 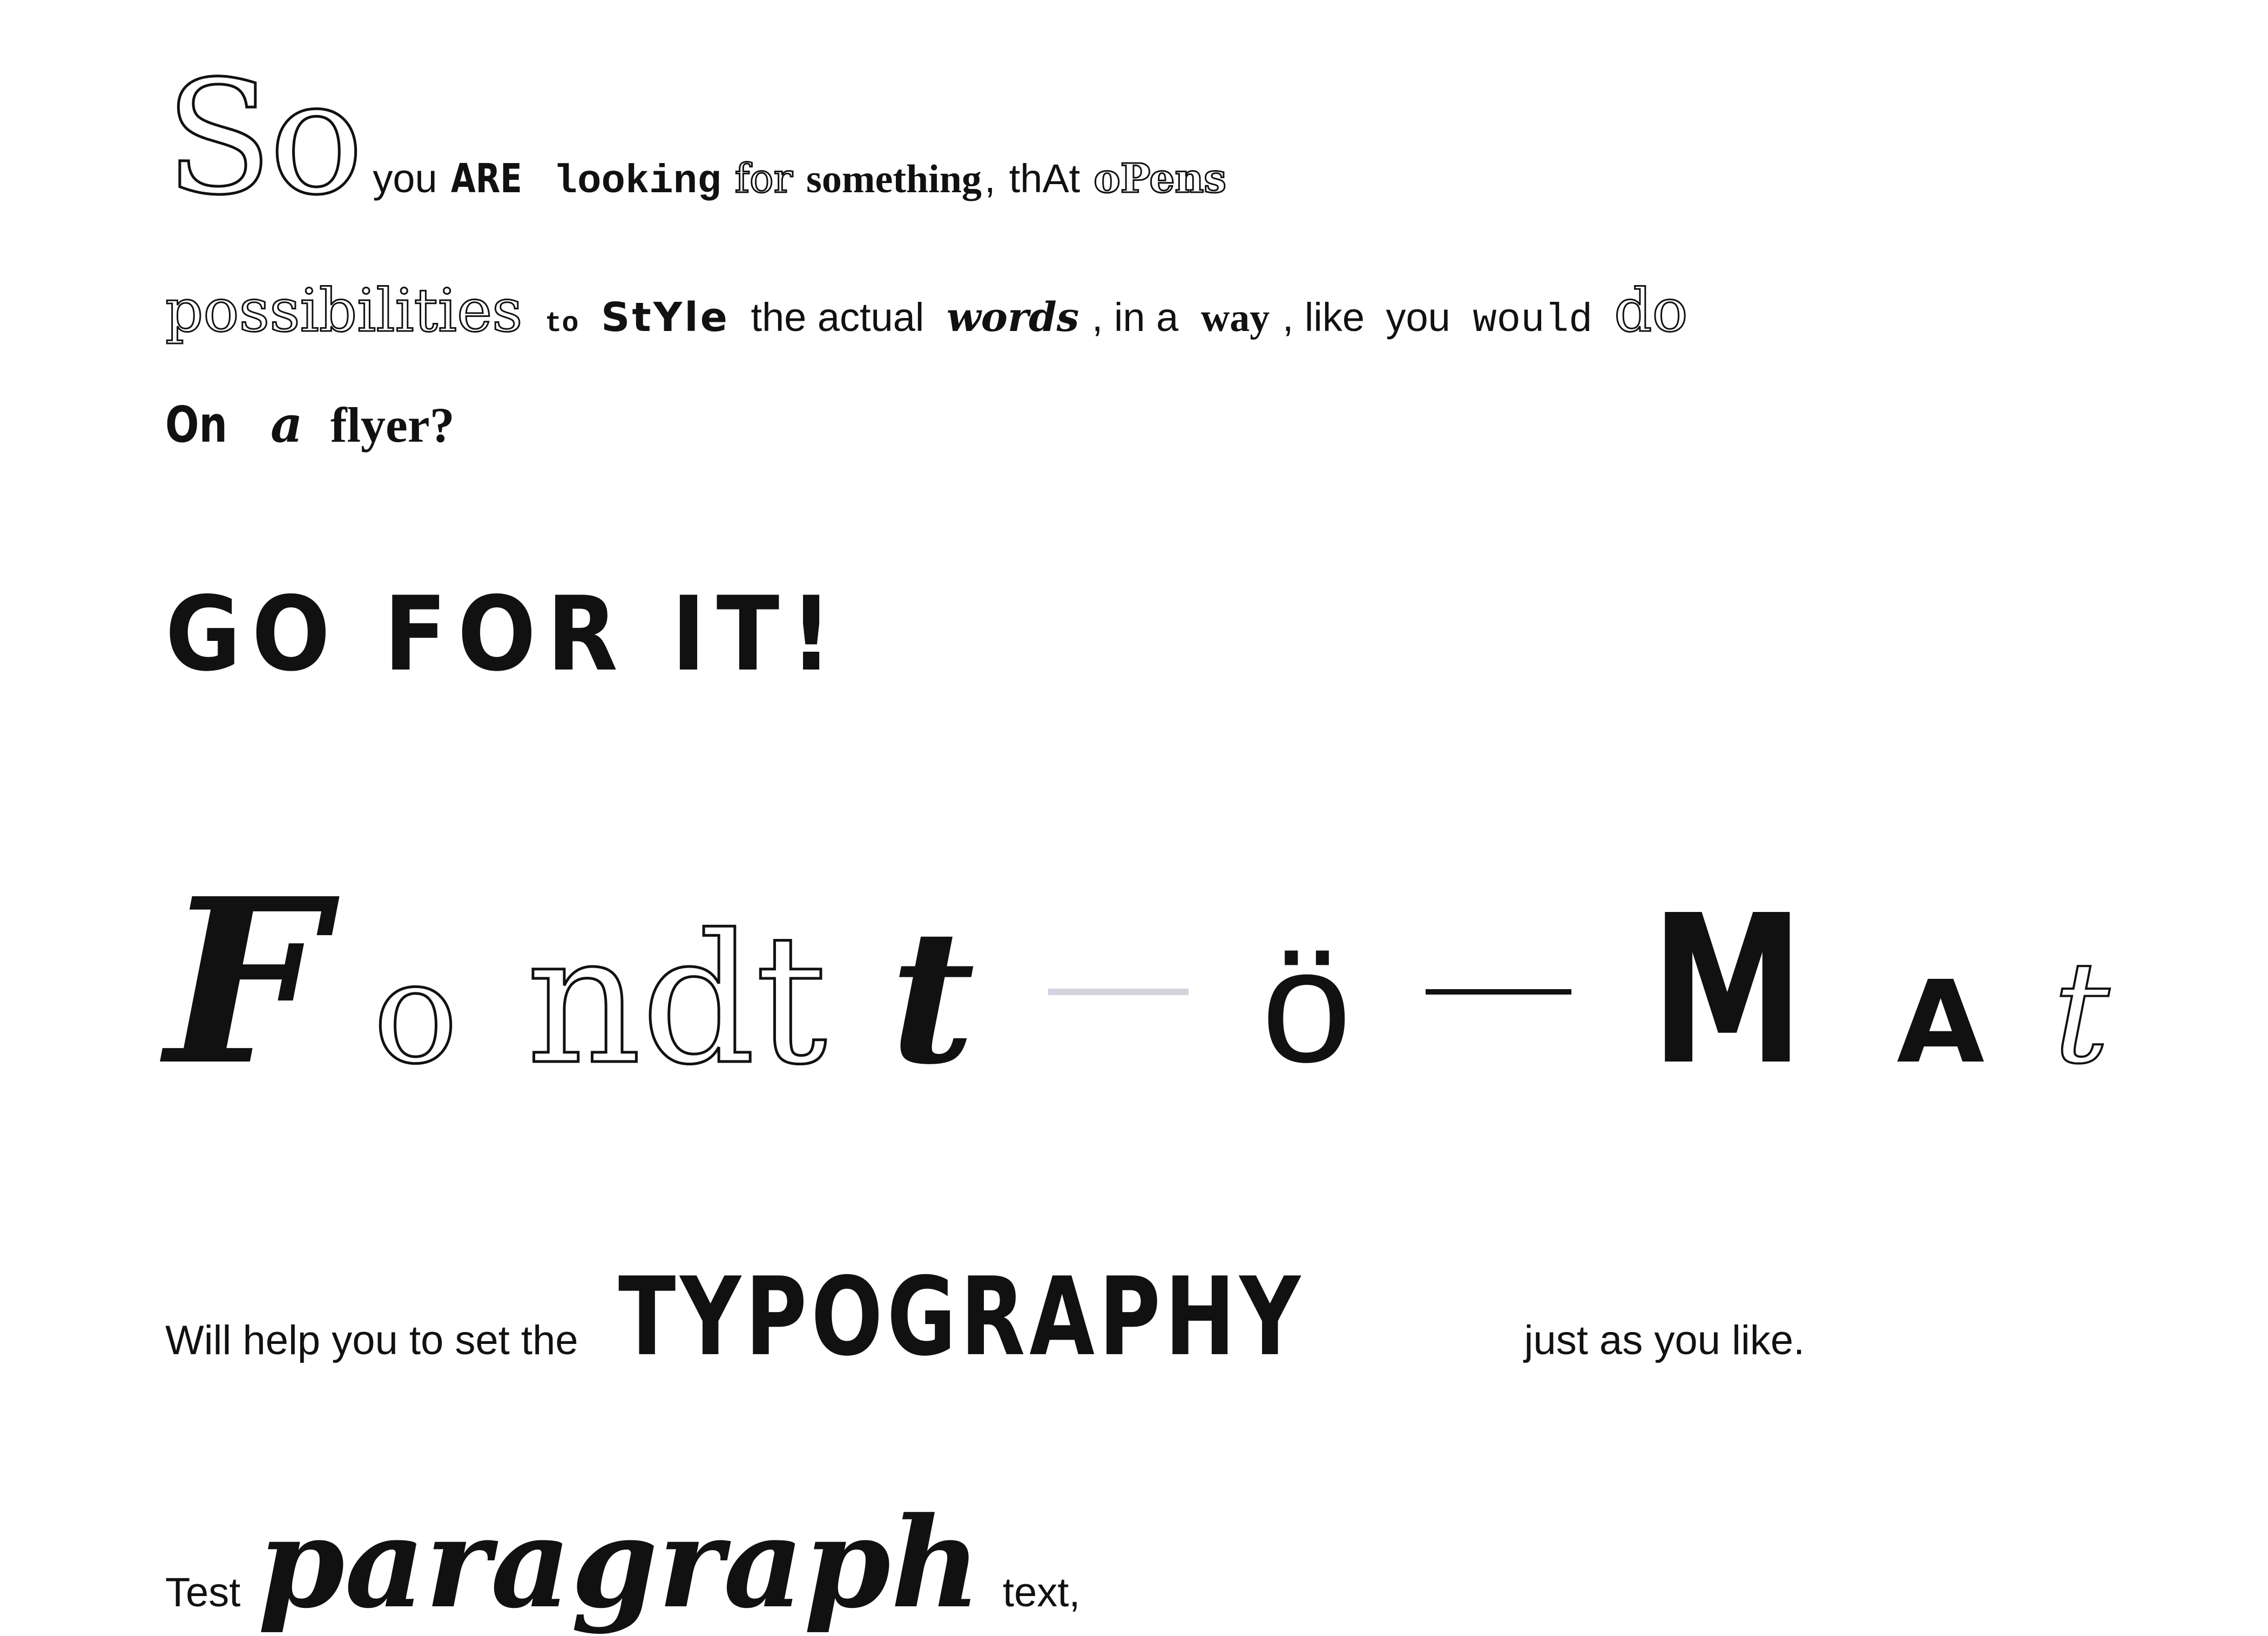 I want to click on word-would: would, so click(x=1533, y=320).